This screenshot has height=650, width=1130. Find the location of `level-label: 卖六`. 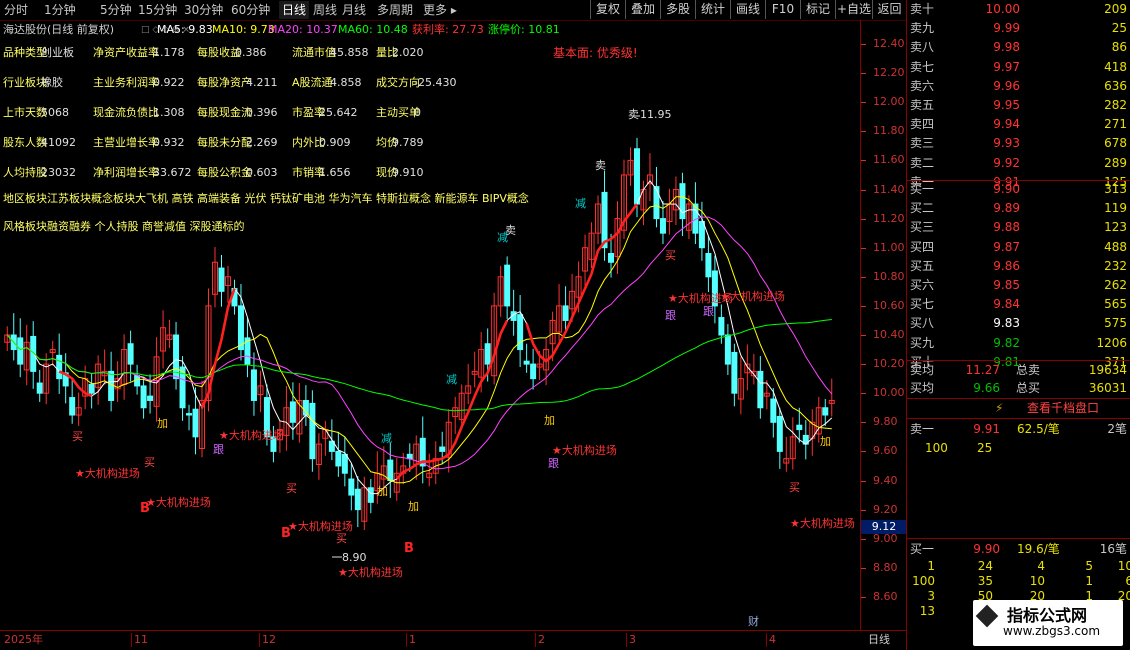

level-label: 卖六 is located at coordinates (922, 85).